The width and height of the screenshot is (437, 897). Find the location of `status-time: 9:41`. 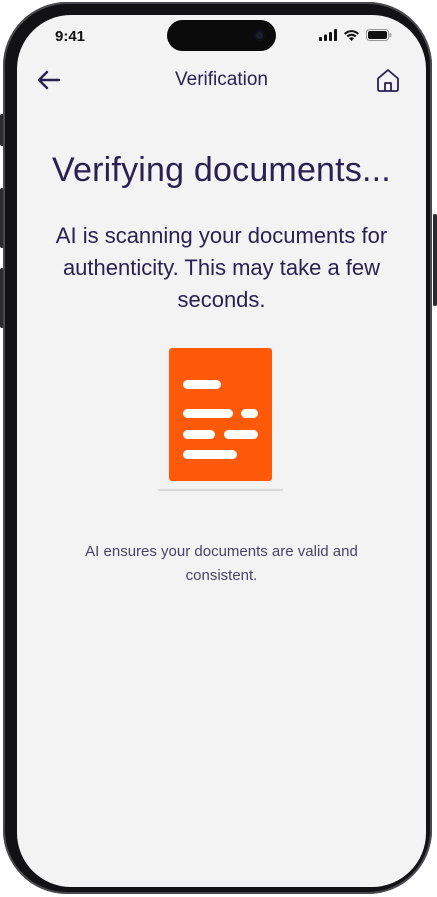

status-time: 9:41 is located at coordinates (70, 36).